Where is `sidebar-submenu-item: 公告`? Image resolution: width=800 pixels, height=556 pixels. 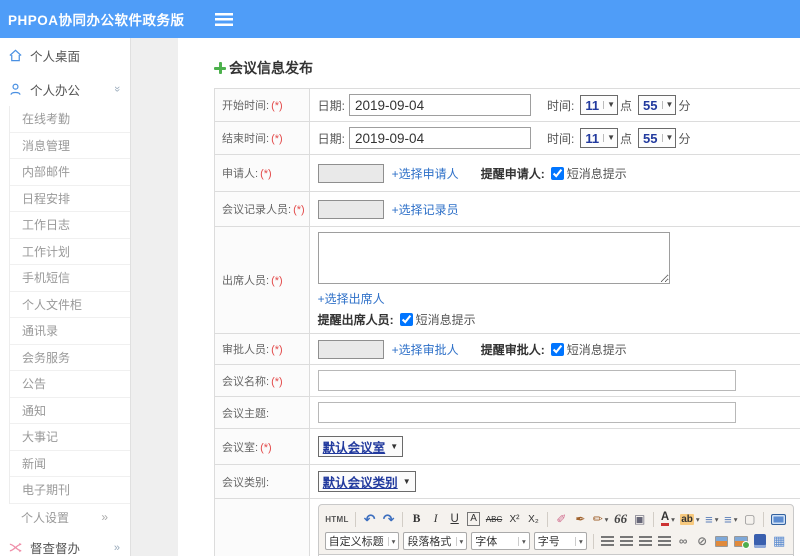 sidebar-submenu-item: 公告 is located at coordinates (70, 384).